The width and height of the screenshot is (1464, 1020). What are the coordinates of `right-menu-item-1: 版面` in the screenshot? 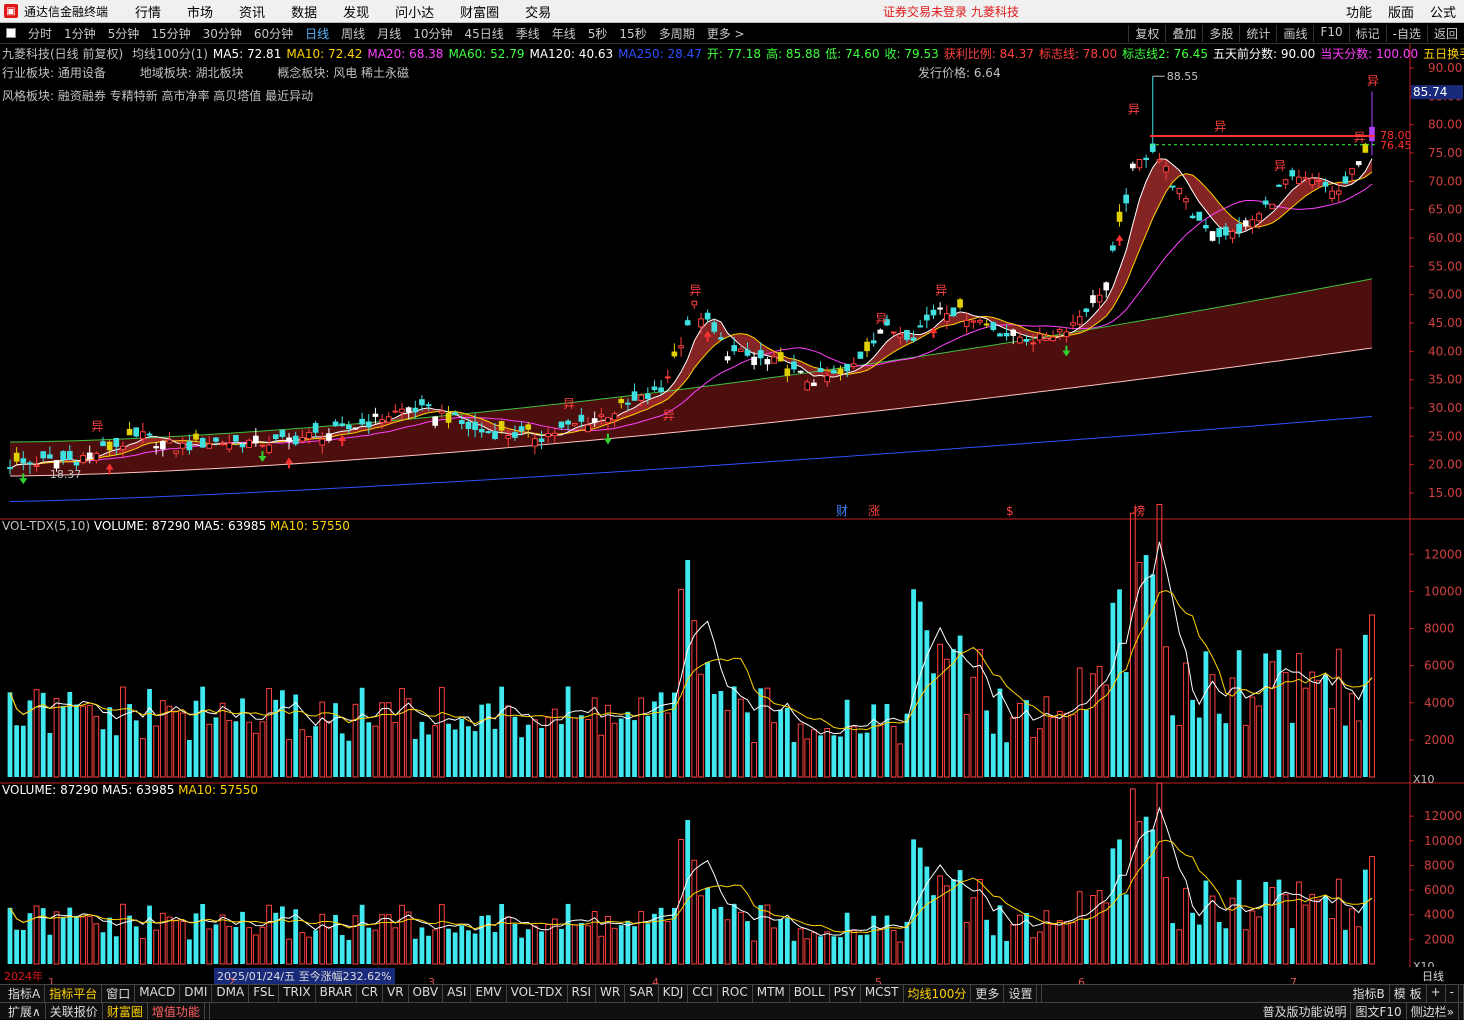 It's located at (1401, 11).